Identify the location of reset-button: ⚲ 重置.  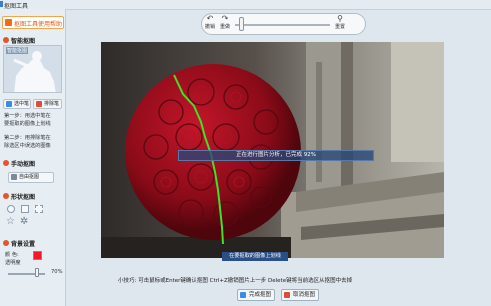
(340, 22).